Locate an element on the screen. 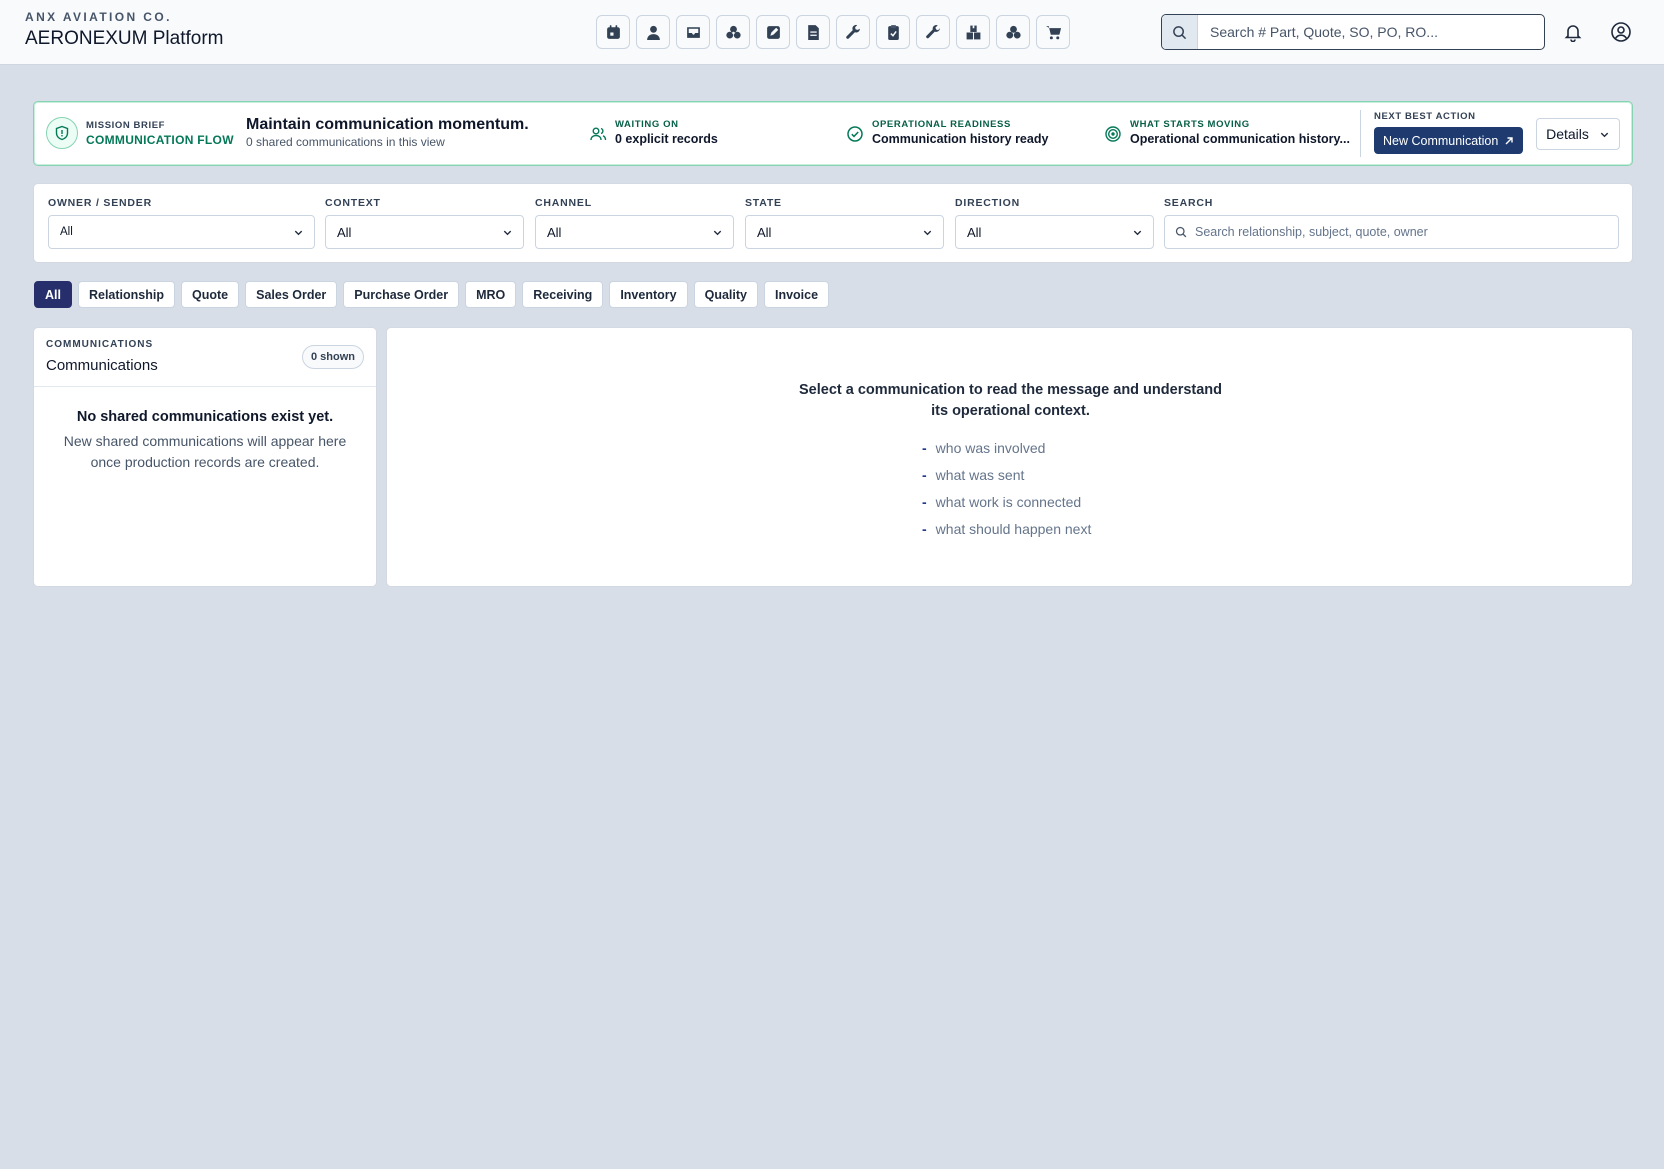  boxes-icon is located at coordinates (973, 32).